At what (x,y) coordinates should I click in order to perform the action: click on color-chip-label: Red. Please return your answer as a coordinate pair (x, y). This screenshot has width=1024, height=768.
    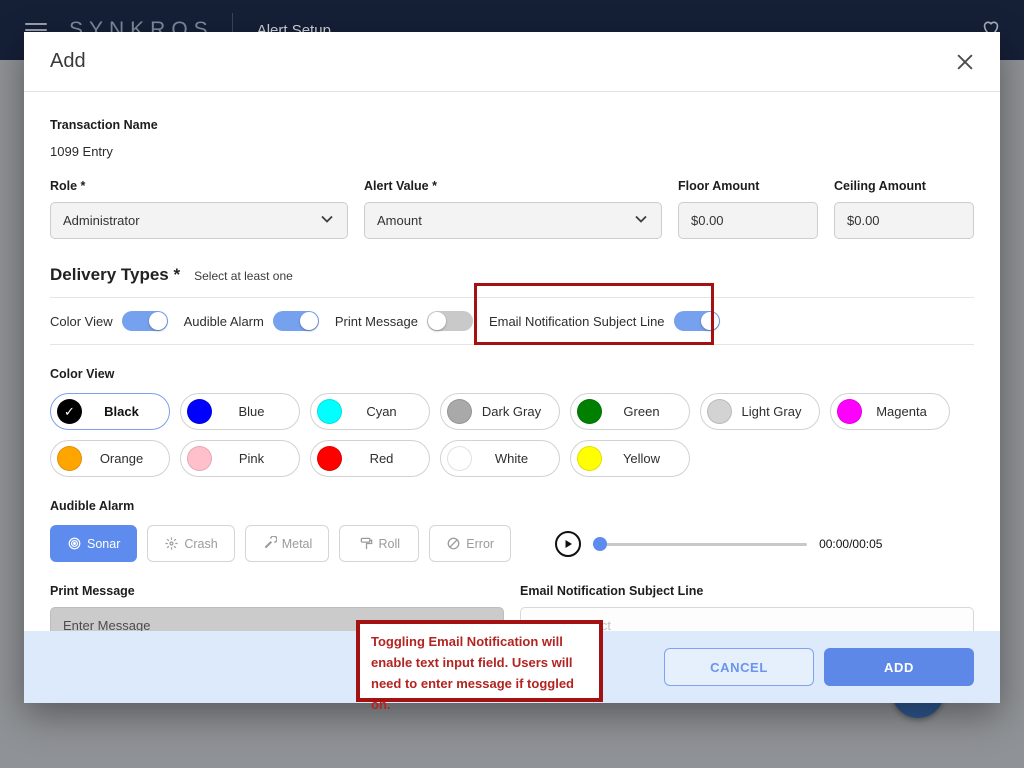
    Looking at the image, I should click on (381, 458).